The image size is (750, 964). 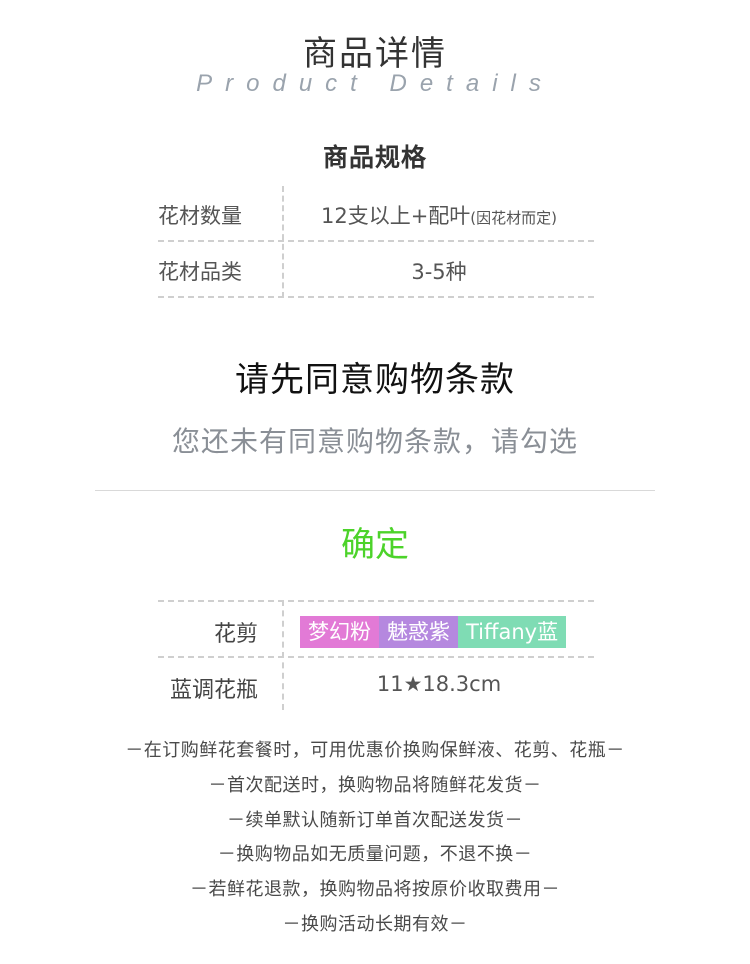 What do you see at coordinates (395, 216) in the screenshot?
I see `spec-value-text: 12支以上+配叶` at bounding box center [395, 216].